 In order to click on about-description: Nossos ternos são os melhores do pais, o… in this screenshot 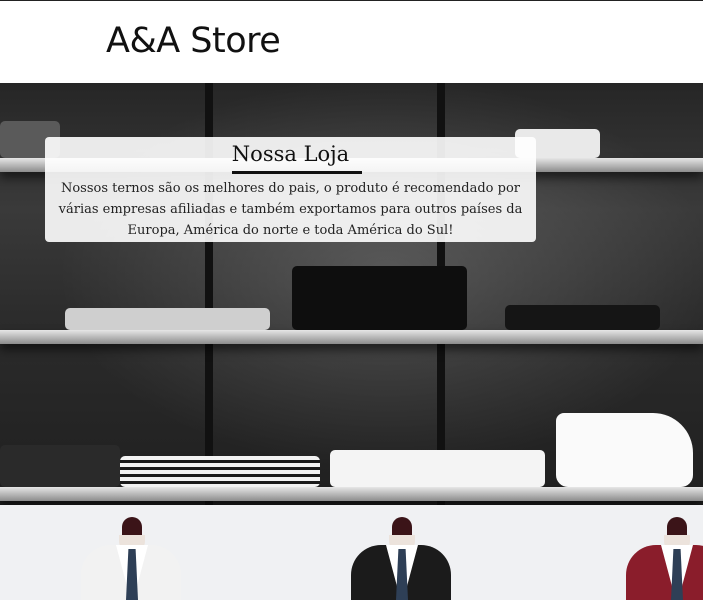, I will do `click(290, 209)`.